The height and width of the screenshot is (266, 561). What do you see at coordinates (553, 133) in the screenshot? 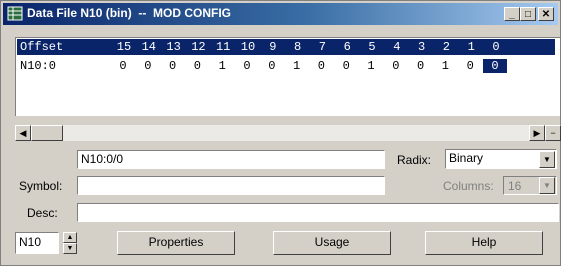
I see `split-pane-button: −` at bounding box center [553, 133].